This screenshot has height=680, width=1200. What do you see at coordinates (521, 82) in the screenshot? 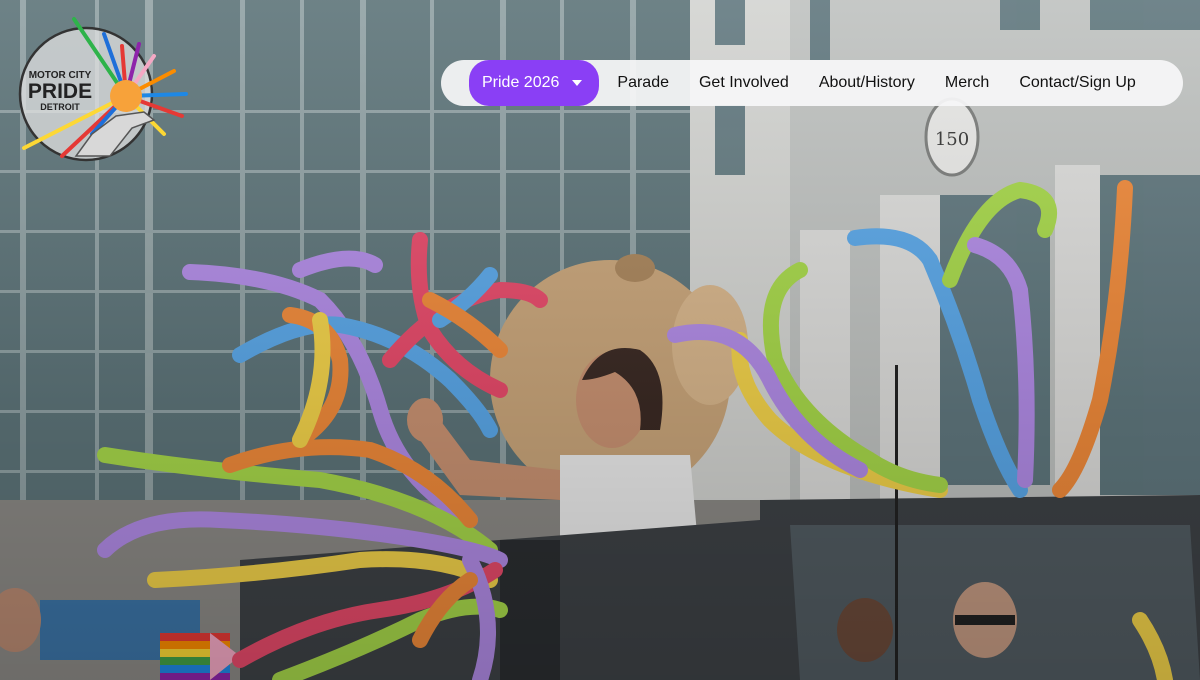
I see `nav-item-label: Pride 2026` at bounding box center [521, 82].